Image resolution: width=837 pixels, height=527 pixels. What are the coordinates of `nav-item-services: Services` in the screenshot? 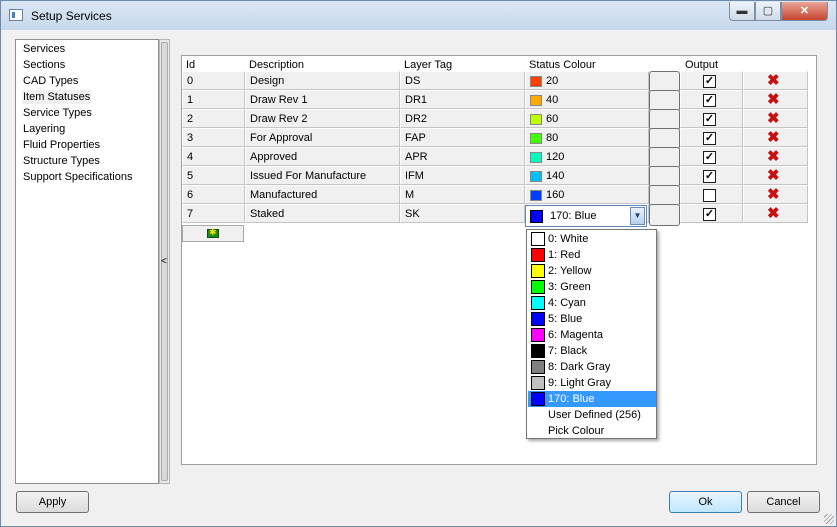 It's located at (44, 49).